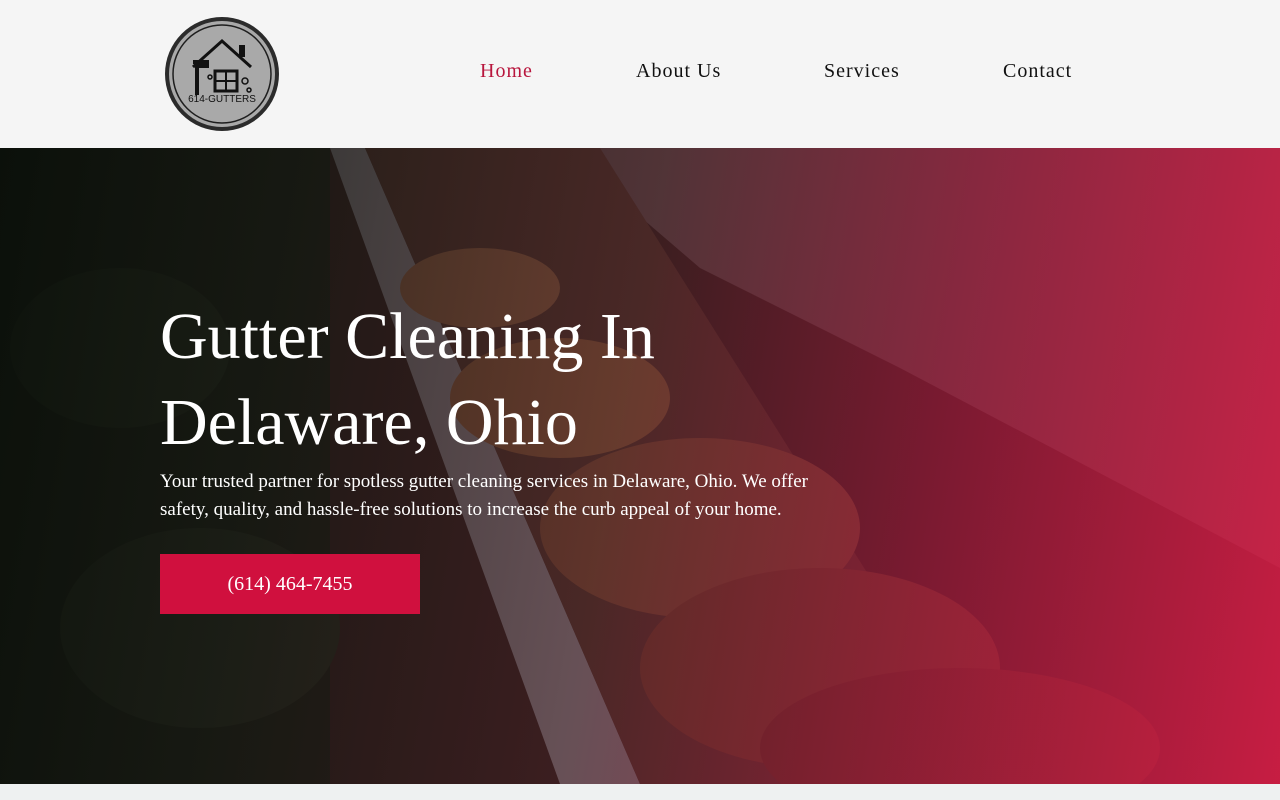 This screenshot has height=800, width=1280. I want to click on nav-services: Services, so click(862, 71).